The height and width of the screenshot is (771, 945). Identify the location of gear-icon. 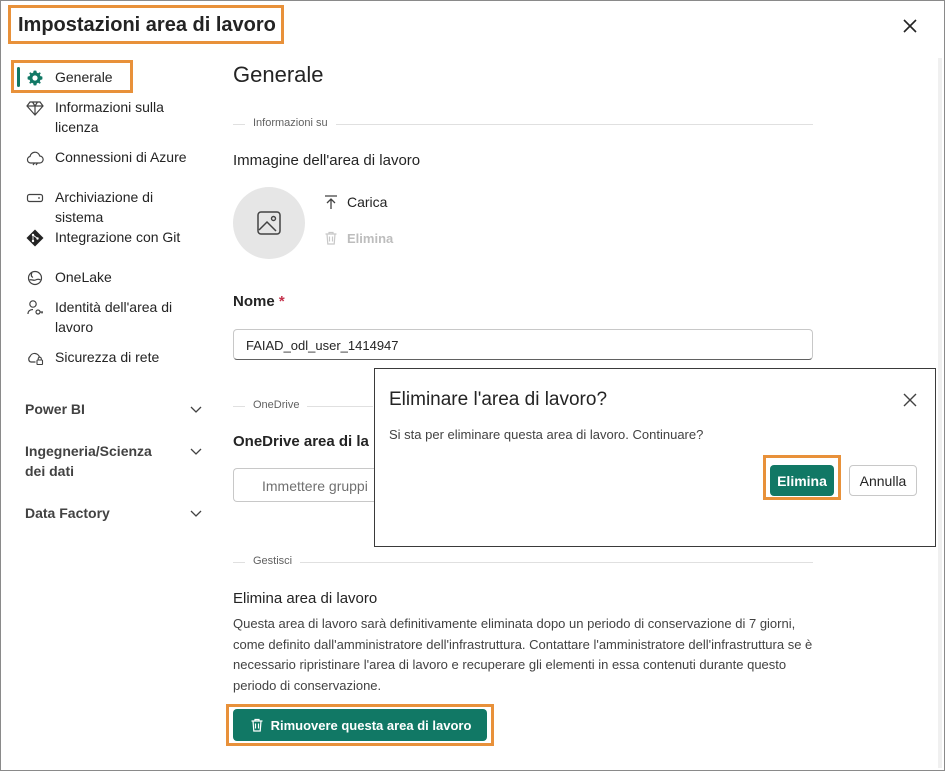
(35, 78).